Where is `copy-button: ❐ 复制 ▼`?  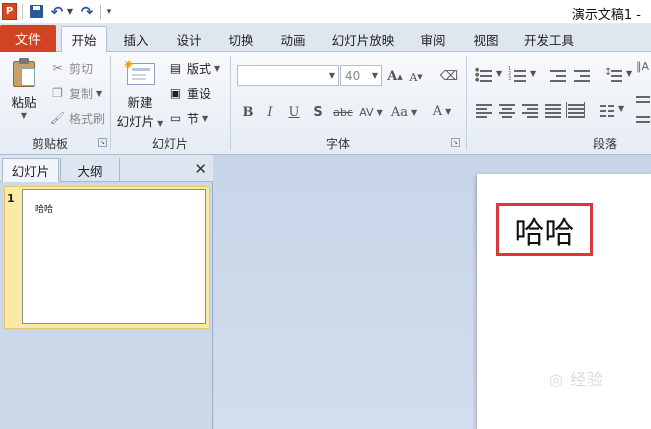 copy-button: ❐ 复制 ▼ is located at coordinates (76, 93).